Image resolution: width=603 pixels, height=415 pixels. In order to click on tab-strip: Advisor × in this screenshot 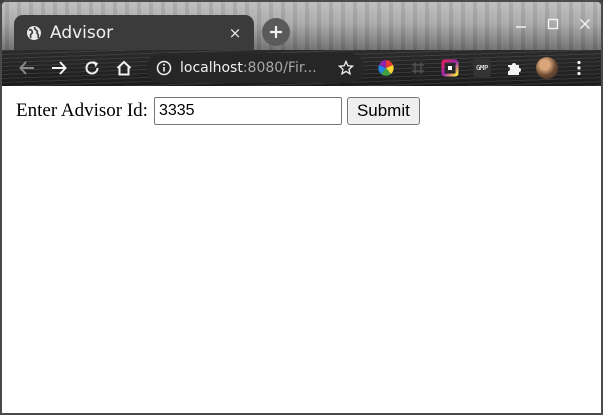, I will do `click(301, 26)`.